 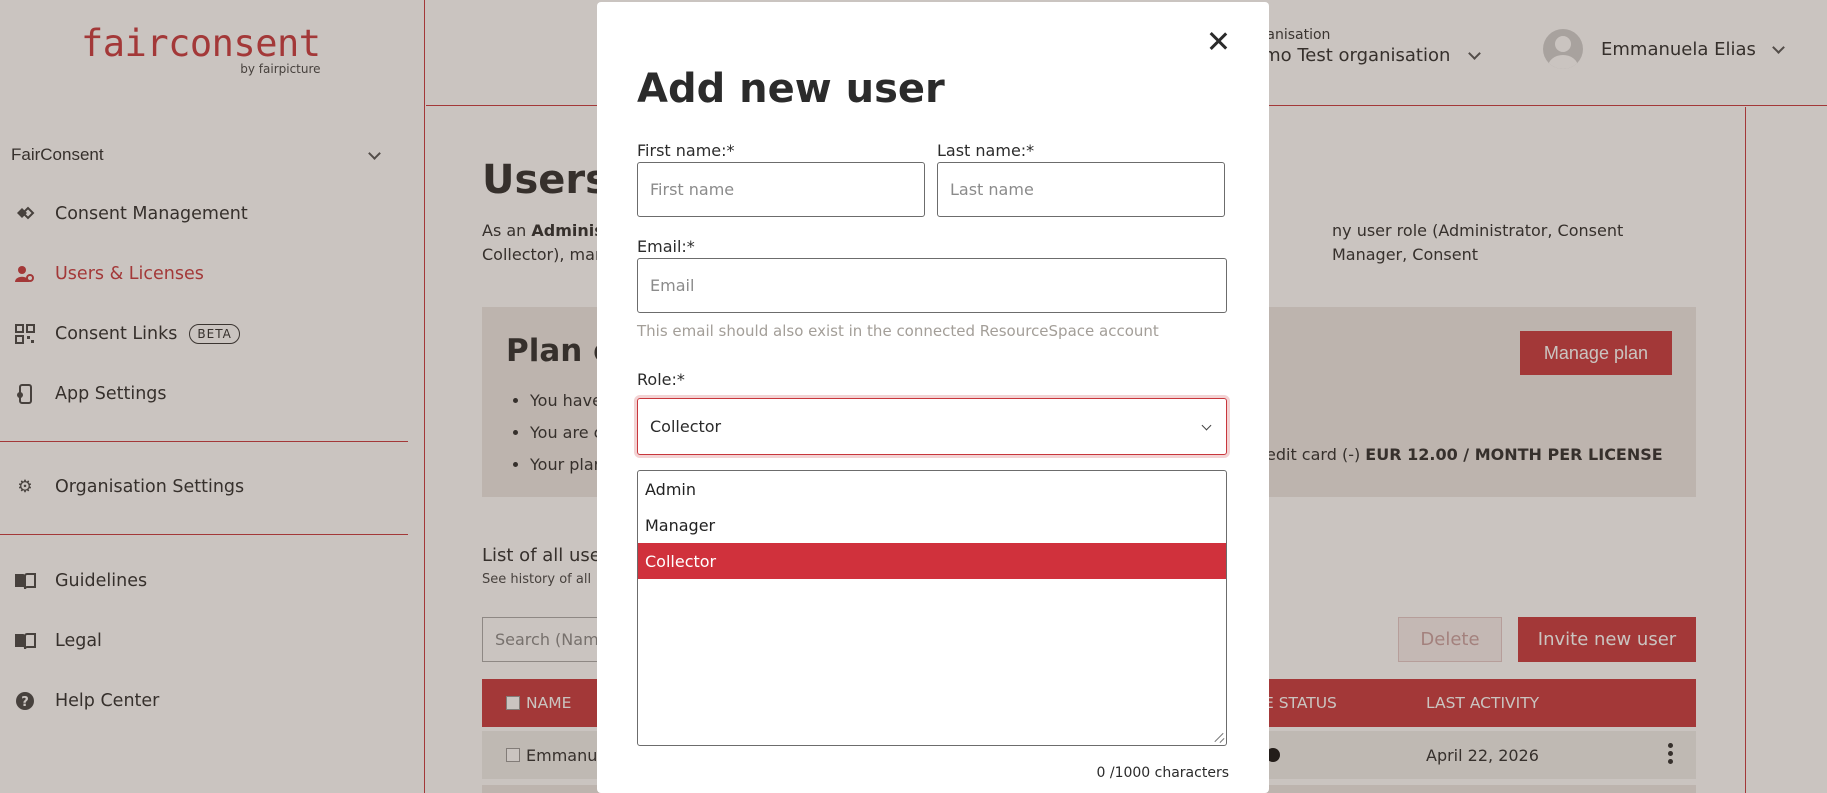 What do you see at coordinates (661, 379) in the screenshot?
I see `role-label: Role:*` at bounding box center [661, 379].